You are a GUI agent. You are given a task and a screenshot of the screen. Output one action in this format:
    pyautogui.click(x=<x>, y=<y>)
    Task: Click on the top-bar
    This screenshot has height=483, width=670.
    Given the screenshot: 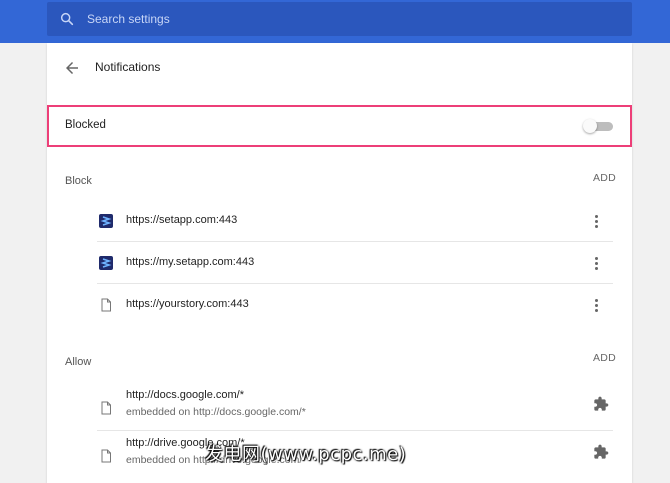 What is the action you would take?
    pyautogui.click(x=335, y=21)
    